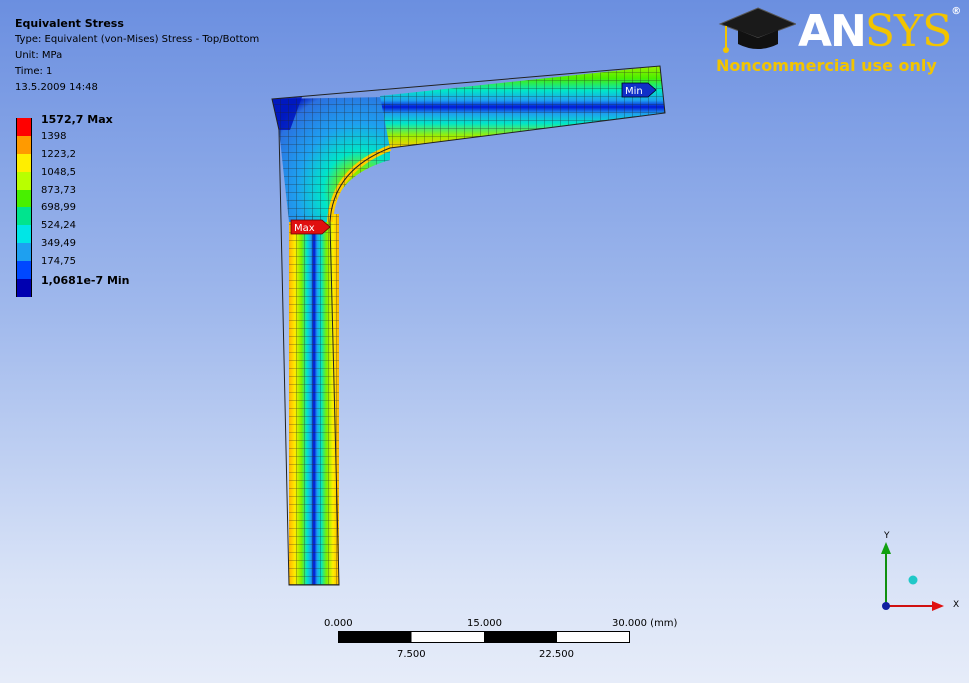 This screenshot has width=969, height=683. I want to click on max-marker: Max, so click(310, 227).